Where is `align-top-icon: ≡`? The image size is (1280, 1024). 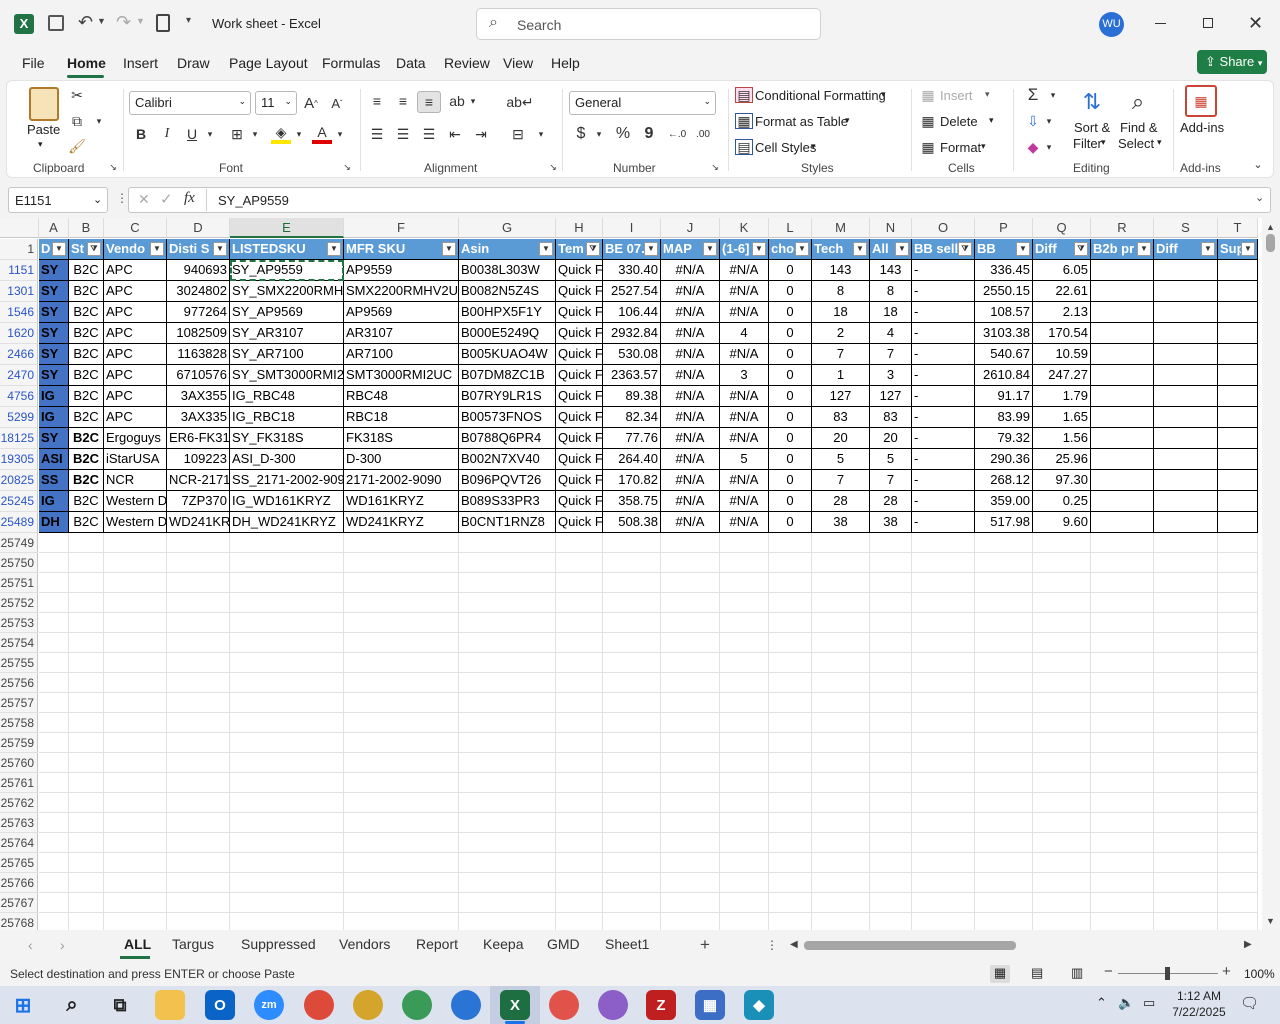
align-top-icon: ≡ is located at coordinates (377, 101).